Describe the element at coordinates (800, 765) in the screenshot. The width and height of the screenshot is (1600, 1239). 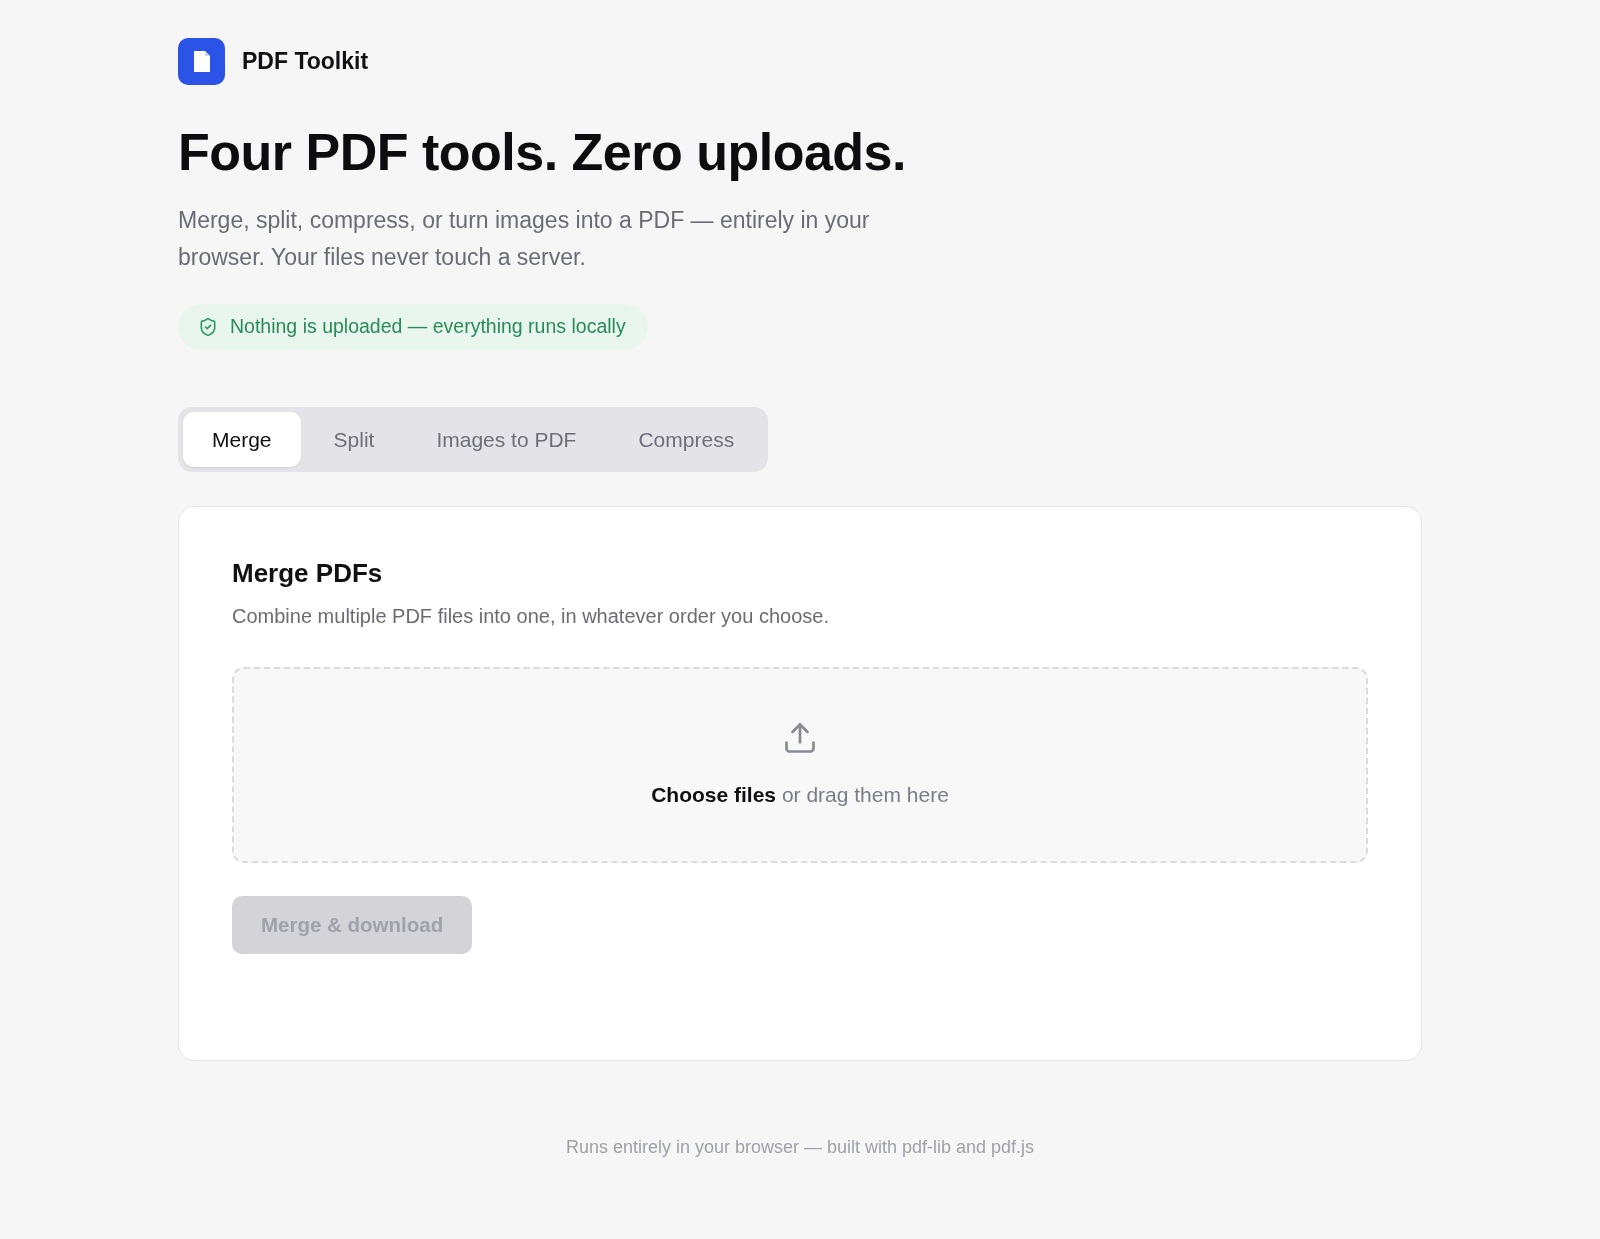
I see `file-dropzone: Choose files or drag them here` at that location.